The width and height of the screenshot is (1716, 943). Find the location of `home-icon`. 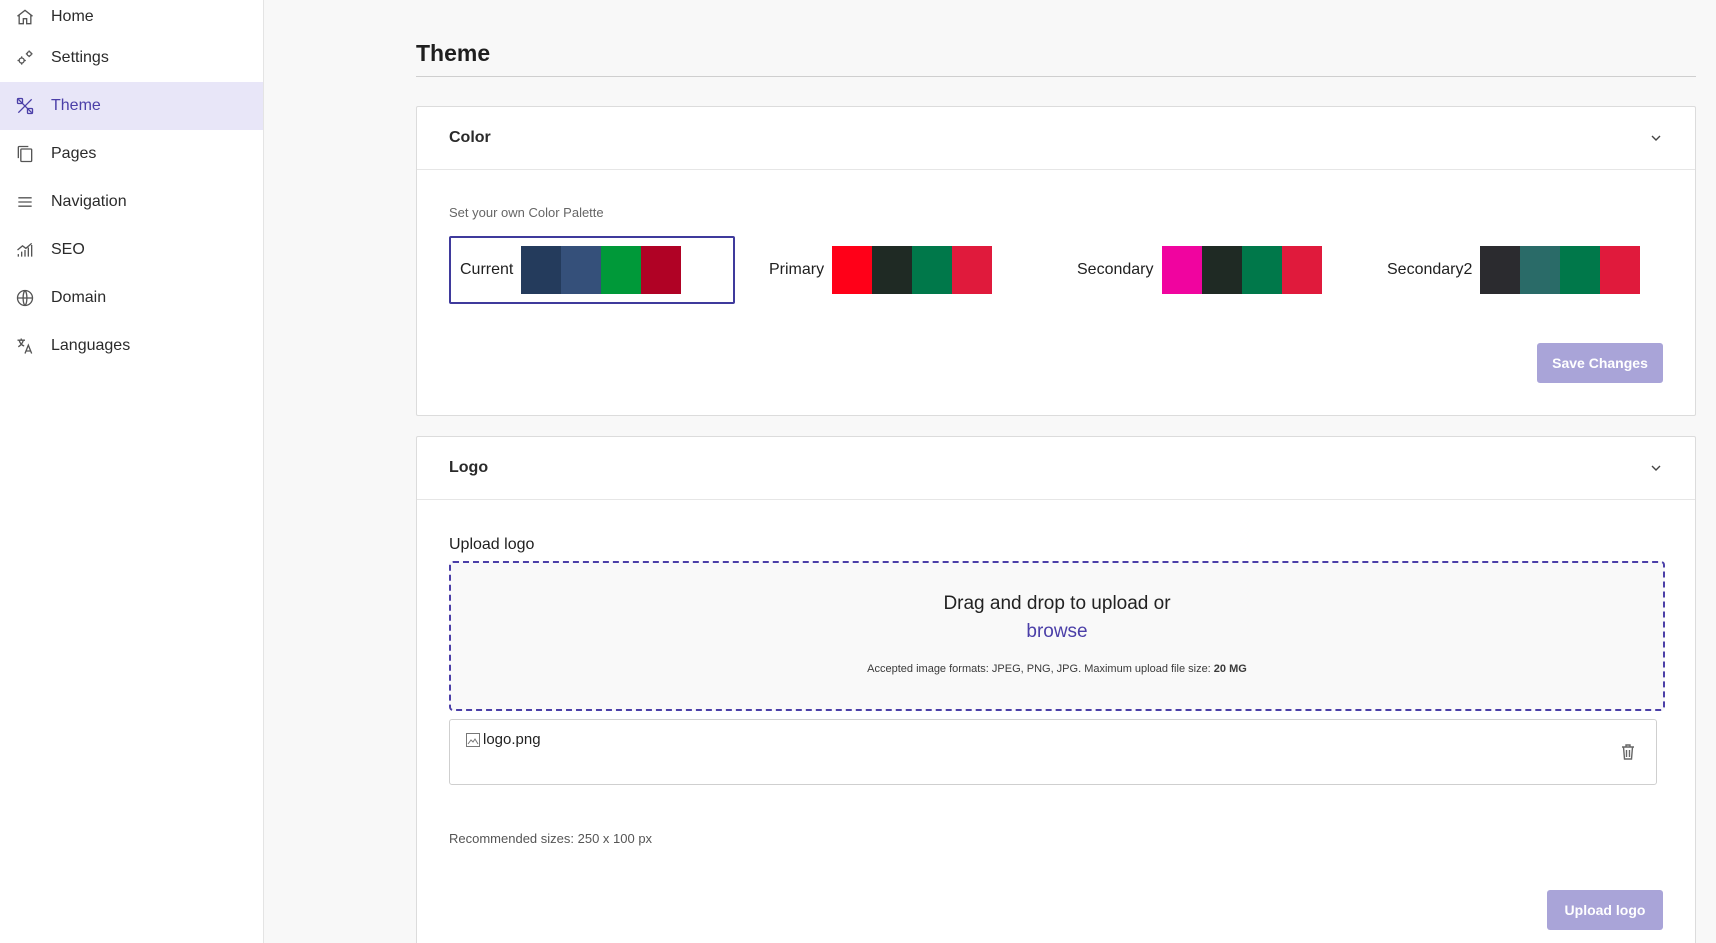

home-icon is located at coordinates (25, 17).